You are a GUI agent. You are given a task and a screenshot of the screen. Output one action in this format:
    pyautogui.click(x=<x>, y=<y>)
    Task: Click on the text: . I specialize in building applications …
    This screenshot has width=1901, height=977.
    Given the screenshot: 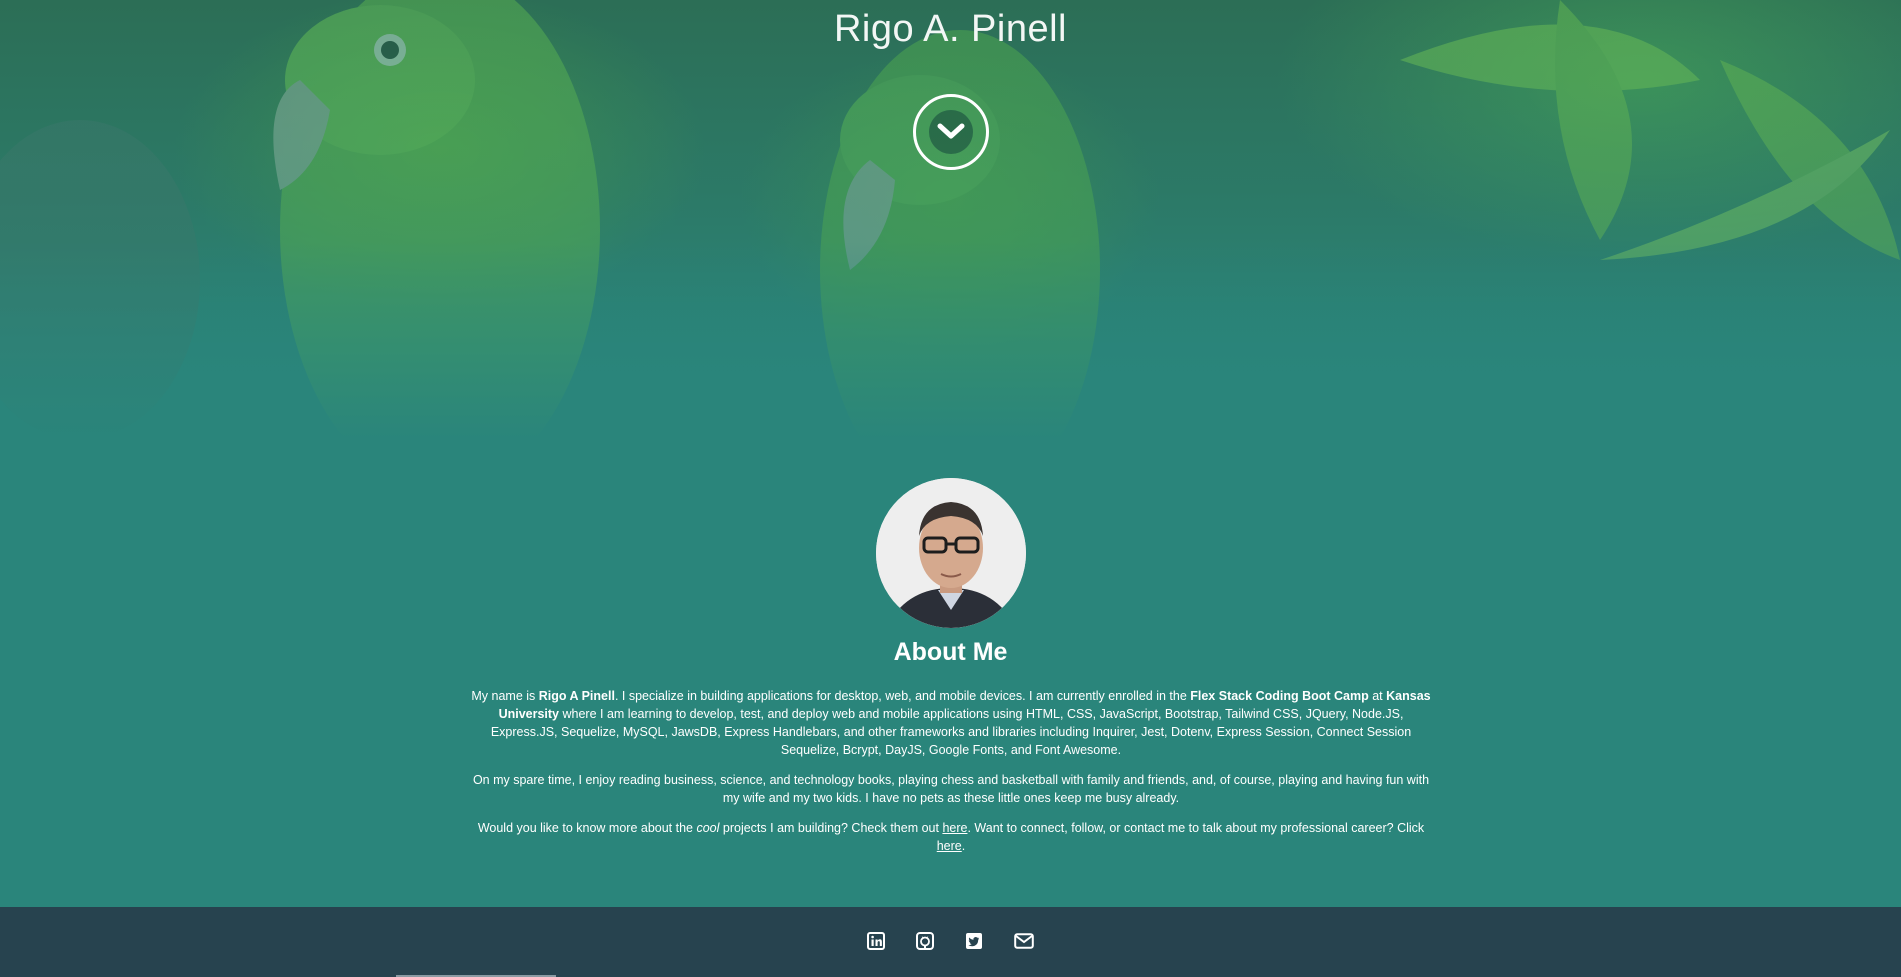 What is the action you would take?
    pyautogui.click(x=902, y=696)
    